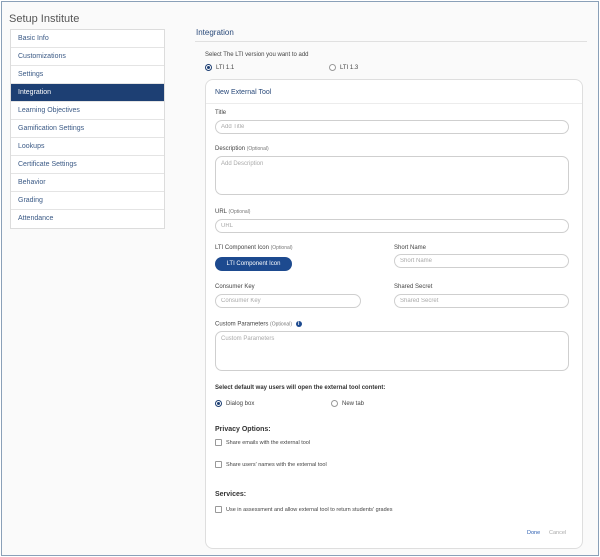 The image size is (600, 557). What do you see at coordinates (281, 248) in the screenshot?
I see `lti-icon-optional: (Optional)` at bounding box center [281, 248].